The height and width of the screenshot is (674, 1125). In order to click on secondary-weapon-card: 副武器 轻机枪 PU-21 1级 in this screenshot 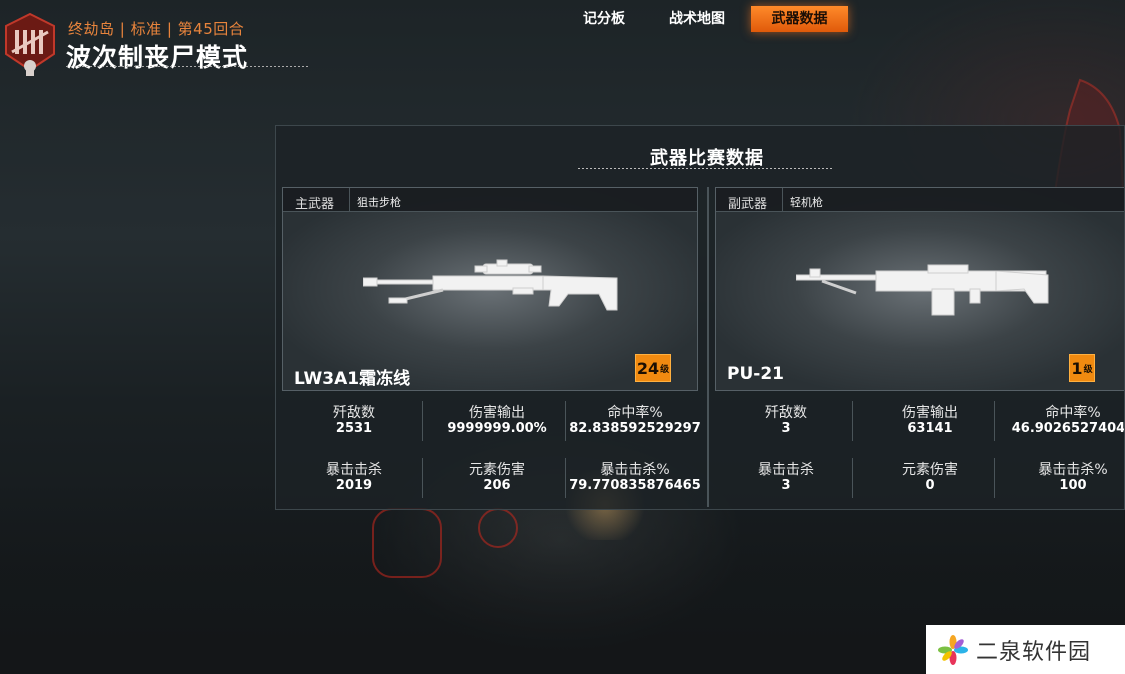, I will do `click(919, 289)`.